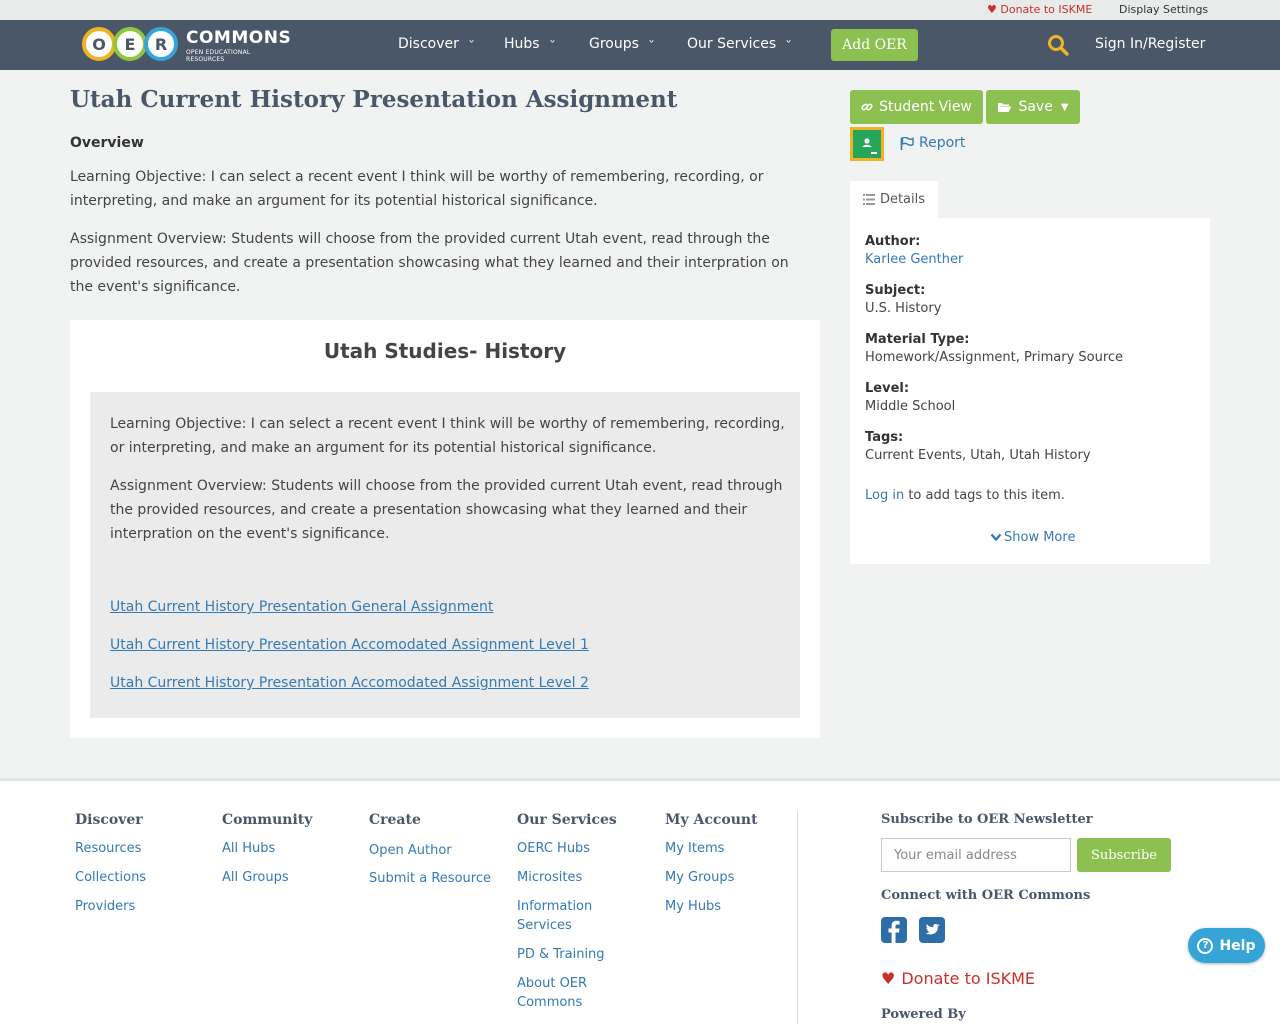  I want to click on utility-donate-label: Donate to ISKME, so click(1046, 9).